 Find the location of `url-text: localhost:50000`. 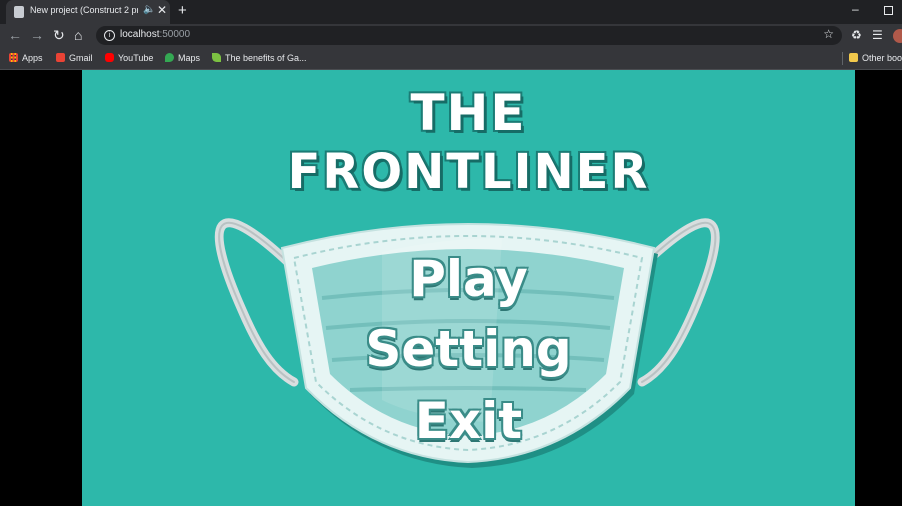

url-text: localhost:50000 is located at coordinates (155, 34).